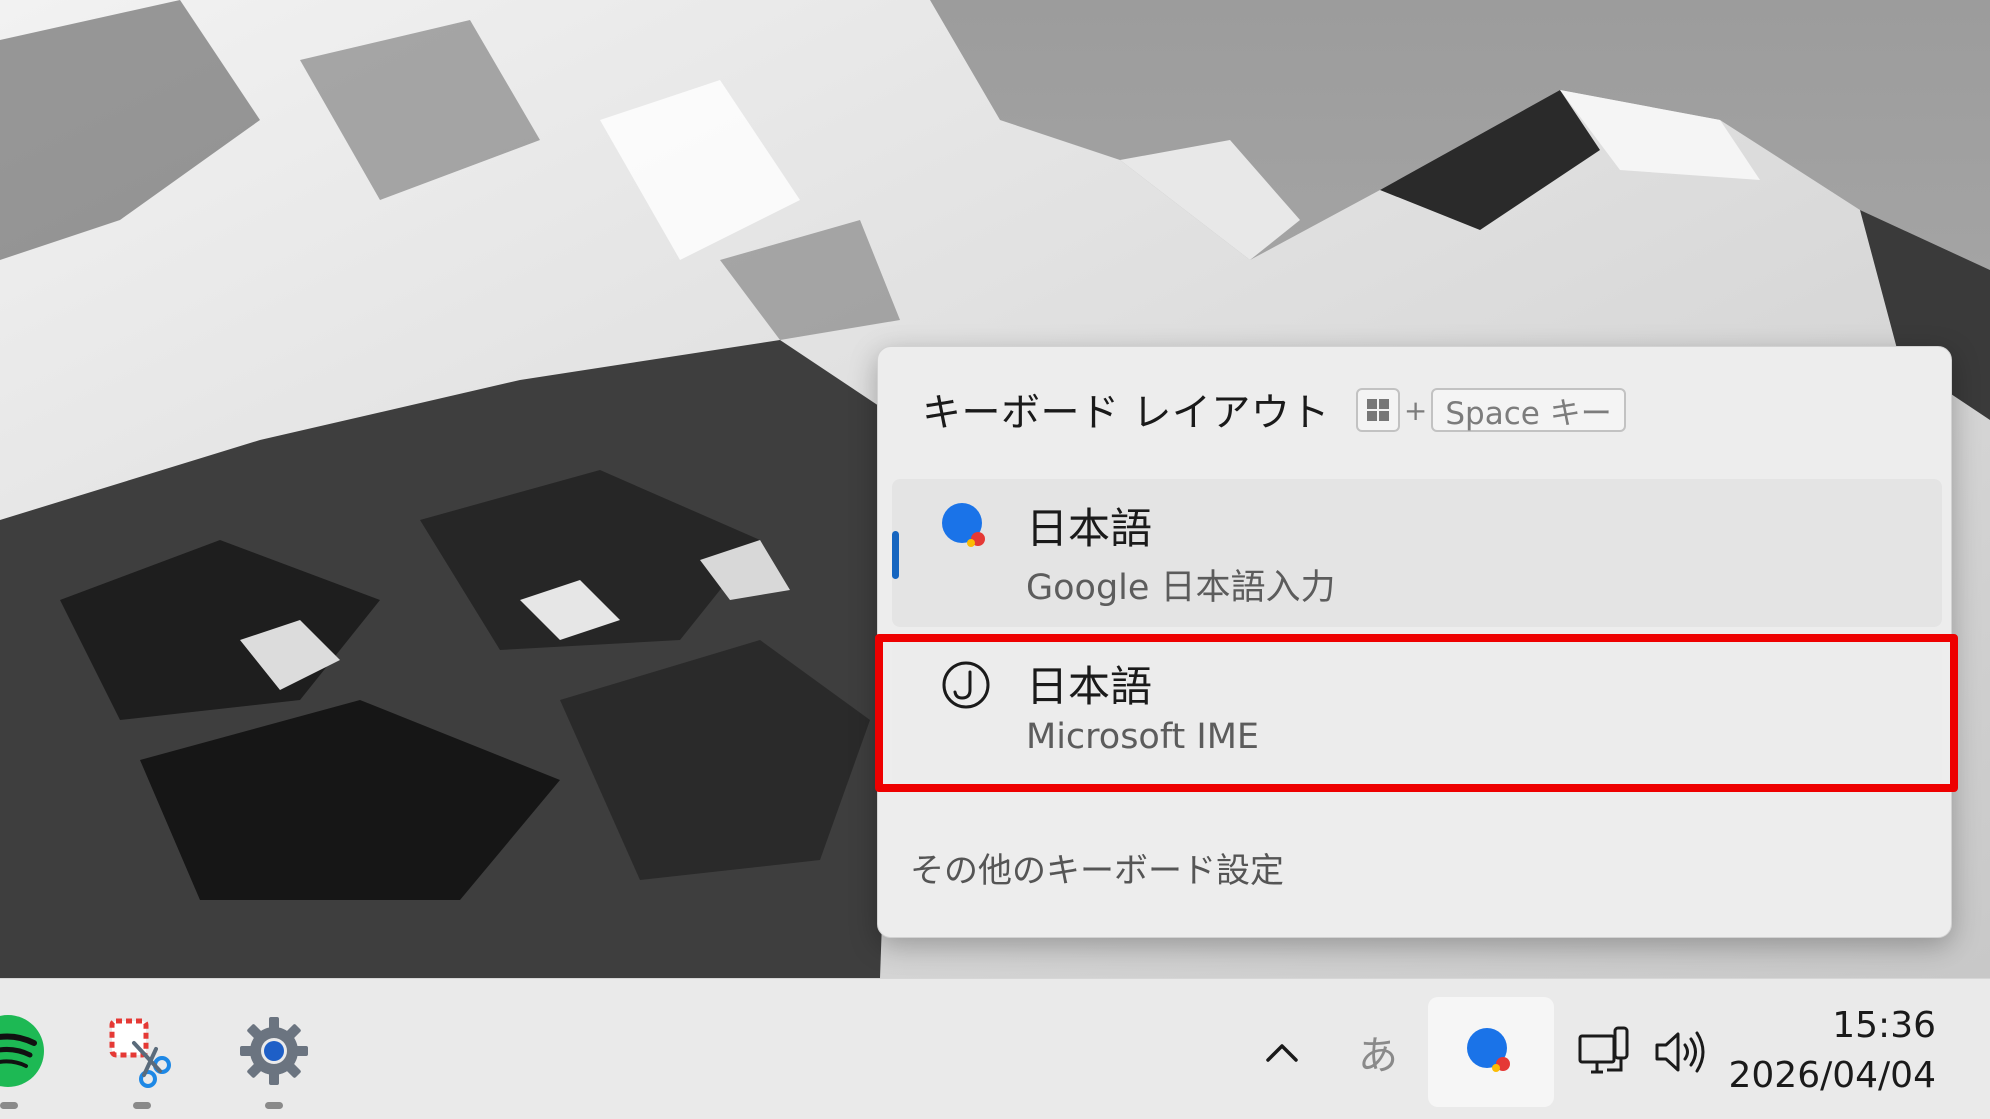 This screenshot has height=1119, width=1990. What do you see at coordinates (1378, 1056) in the screenshot?
I see `ime-mode-label: あ` at bounding box center [1378, 1056].